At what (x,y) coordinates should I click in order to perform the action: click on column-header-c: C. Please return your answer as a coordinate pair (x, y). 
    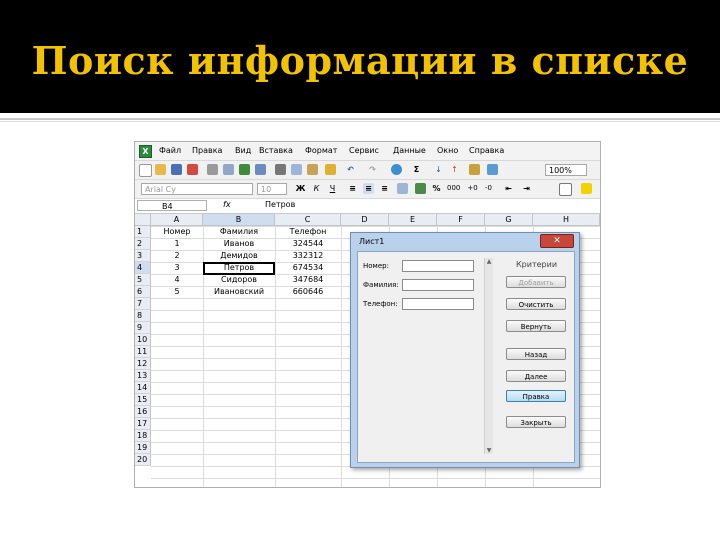
    Looking at the image, I should click on (308, 220).